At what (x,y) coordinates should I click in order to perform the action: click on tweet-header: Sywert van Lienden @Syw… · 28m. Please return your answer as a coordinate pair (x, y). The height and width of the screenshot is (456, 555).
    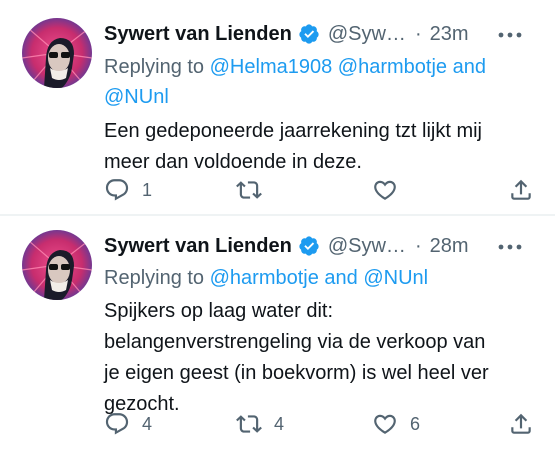
    Looking at the image, I should click on (324, 246).